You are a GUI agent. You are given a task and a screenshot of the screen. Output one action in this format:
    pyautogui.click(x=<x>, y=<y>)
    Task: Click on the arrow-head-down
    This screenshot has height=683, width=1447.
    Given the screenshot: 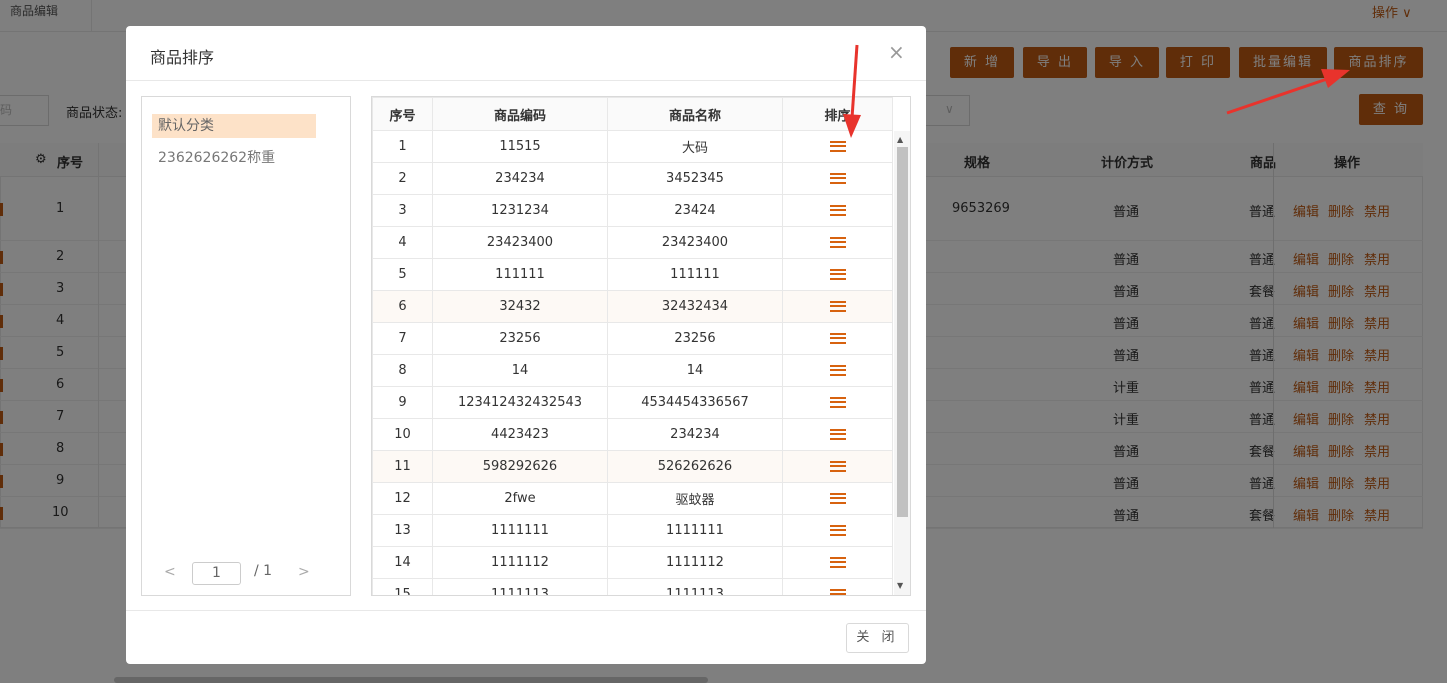 What is the action you would take?
    pyautogui.click(x=852, y=126)
    